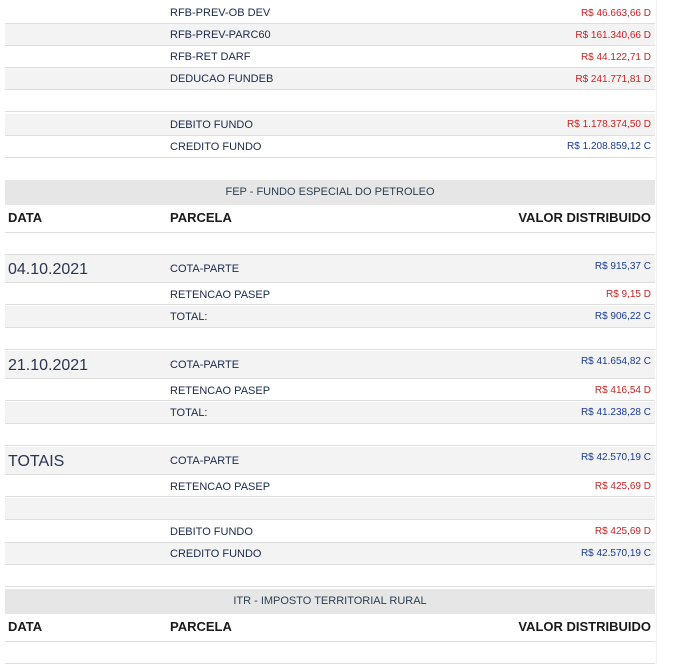  I want to click on section-title-itr: ITR - IMPOSTO TERRITORIAL RURAL, so click(330, 601).